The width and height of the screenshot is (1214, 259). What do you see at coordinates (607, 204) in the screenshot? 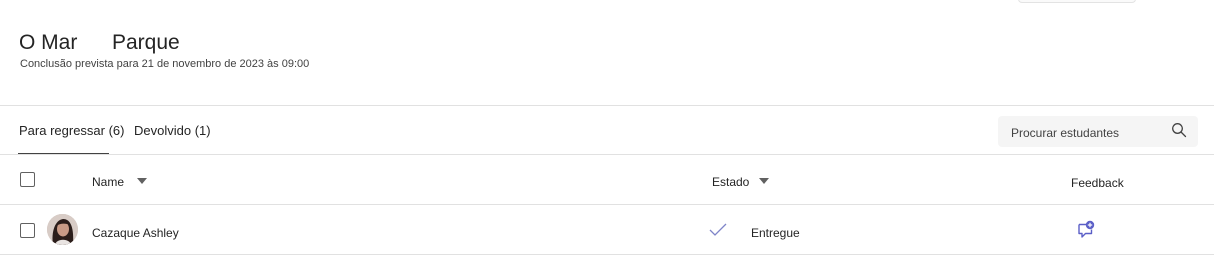
I see `table-header-divider` at bounding box center [607, 204].